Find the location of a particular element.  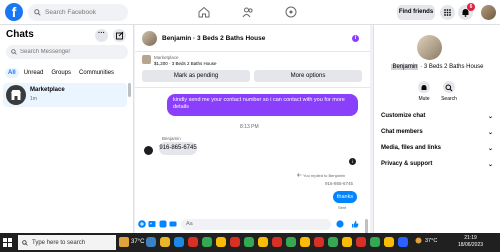

messenger-search-input is located at coordinates (70, 52).